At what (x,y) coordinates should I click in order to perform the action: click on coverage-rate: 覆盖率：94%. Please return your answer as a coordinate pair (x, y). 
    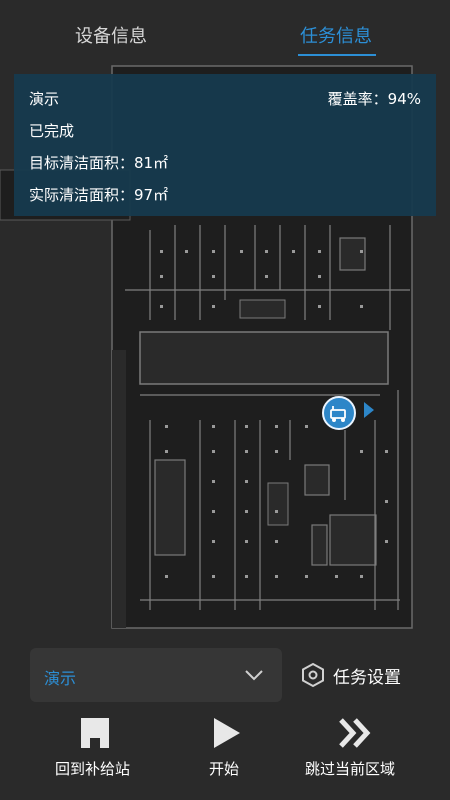
    Looking at the image, I should click on (374, 99).